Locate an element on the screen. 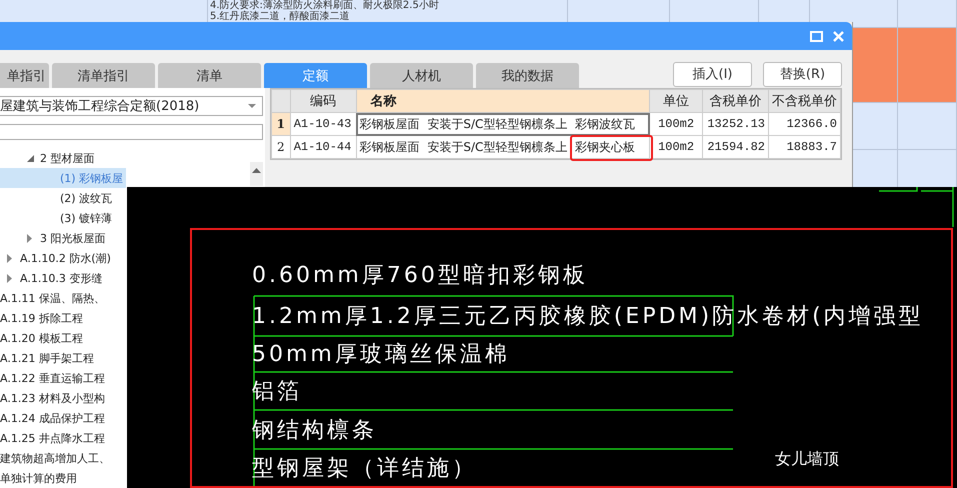  tree-item: A.1.21 脚手架工程 is located at coordinates (63, 358).